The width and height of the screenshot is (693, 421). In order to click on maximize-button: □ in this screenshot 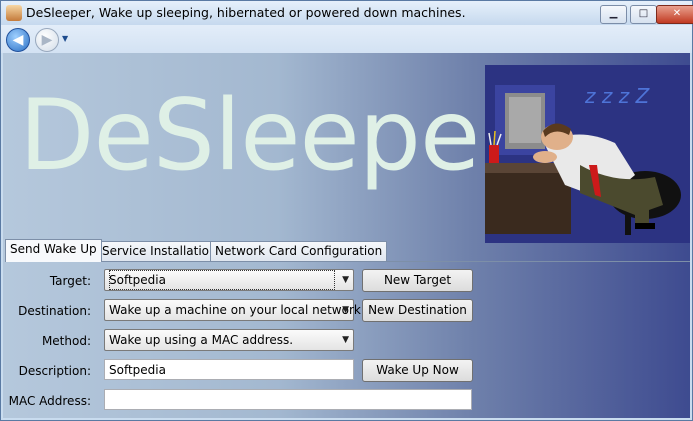, I will do `click(643, 14)`.